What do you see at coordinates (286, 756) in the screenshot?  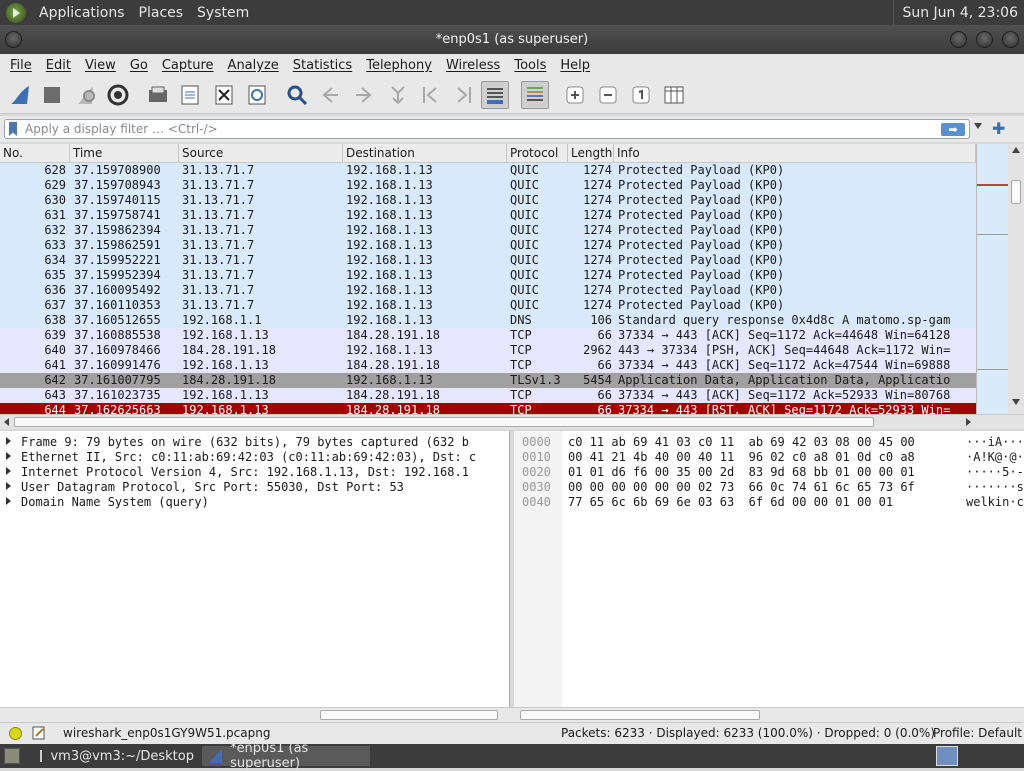 I see `task-wireshark: *enp0s1 (as superuser)` at bounding box center [286, 756].